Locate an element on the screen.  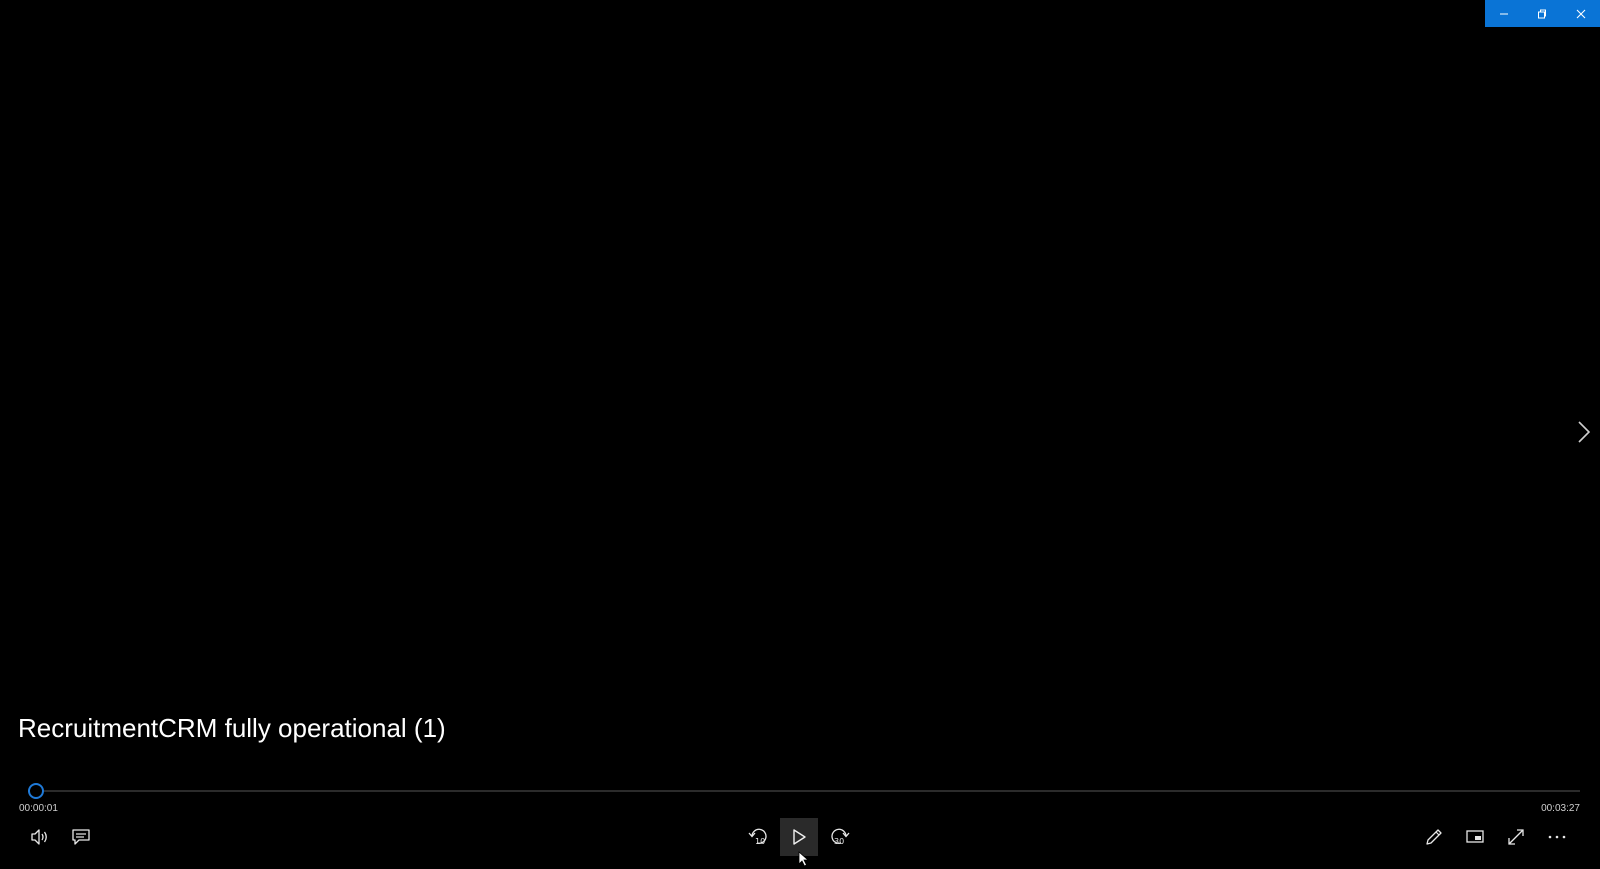
window-controls is located at coordinates (1542, 13).